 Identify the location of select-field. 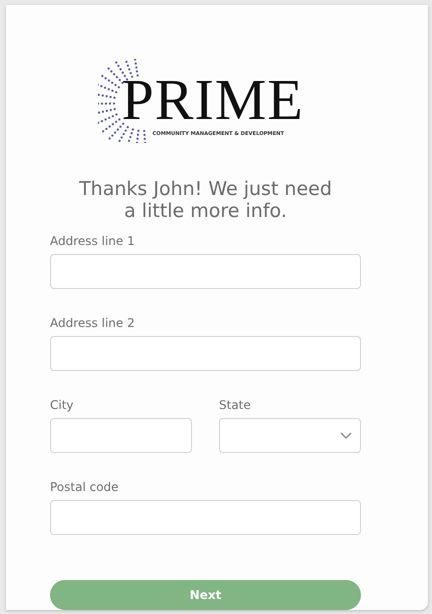
(290, 435).